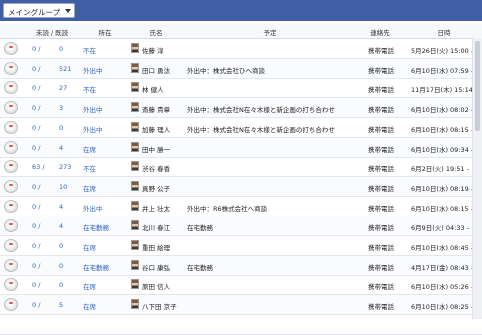 This screenshot has width=482, height=335. Describe the element at coordinates (52, 32) in the screenshot. I see `header-unread-read: 未読 / 既読` at that location.